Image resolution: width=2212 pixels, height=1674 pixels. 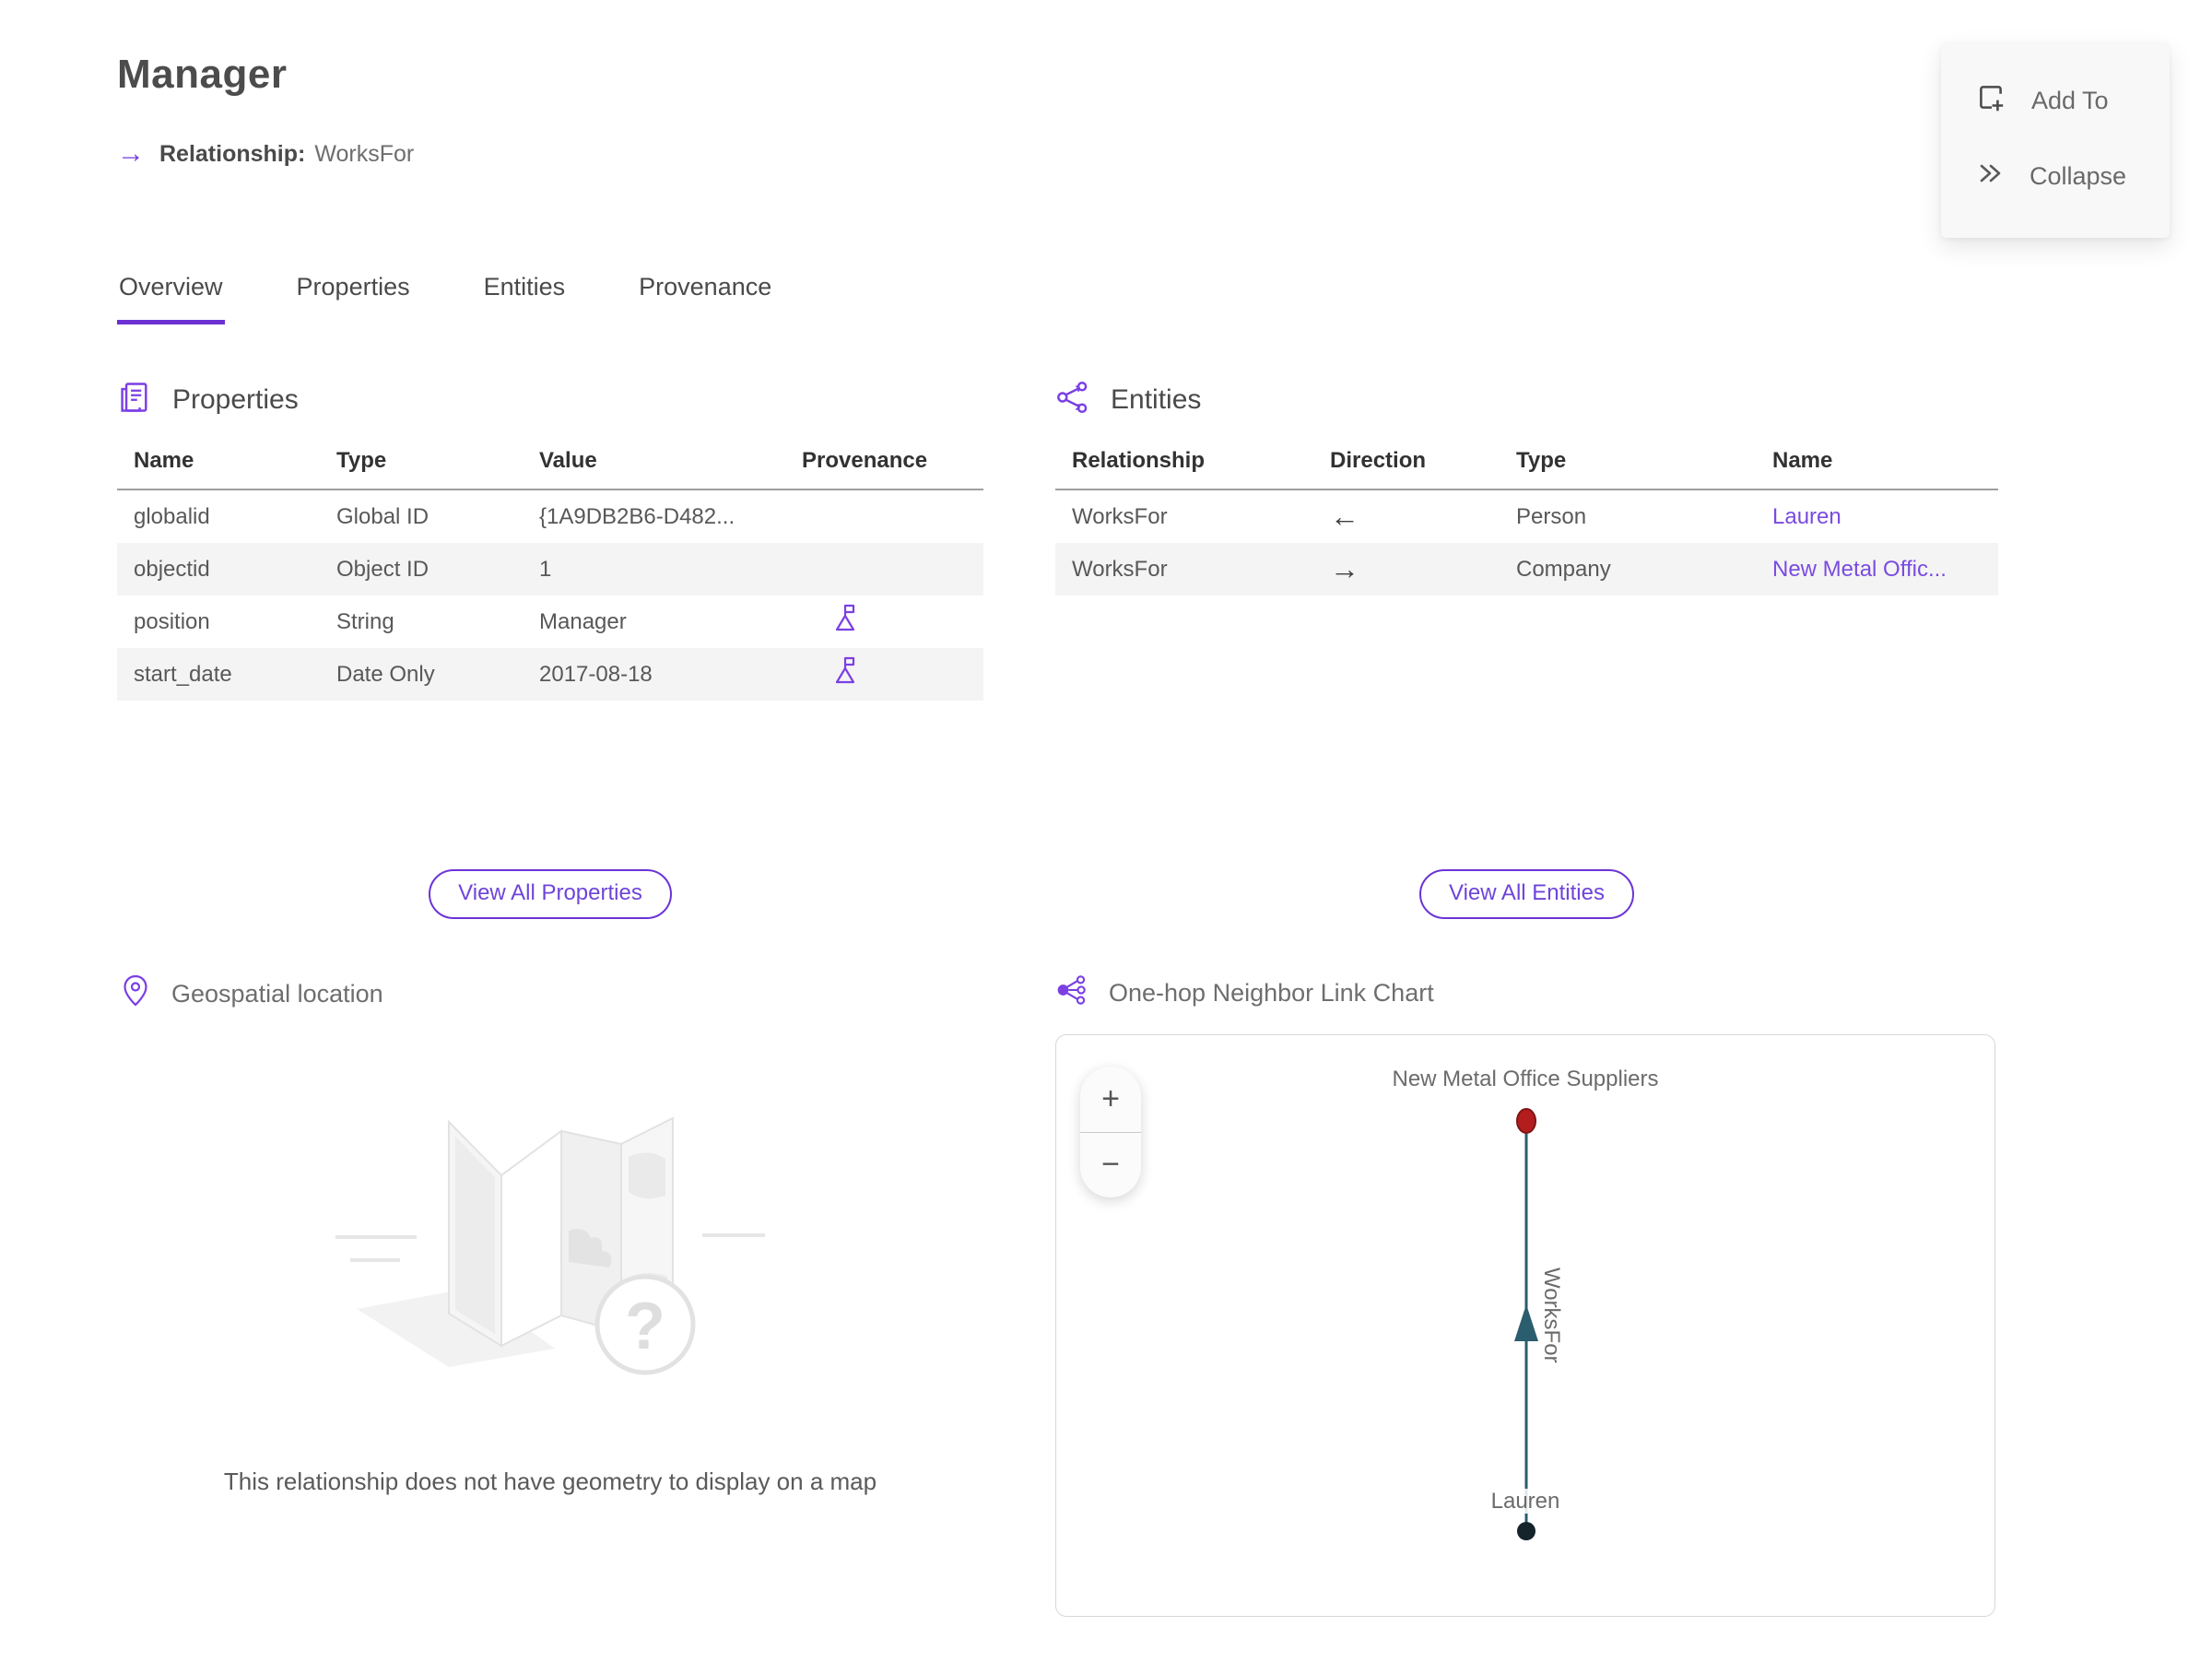 I want to click on relationship-value: WorksFor, so click(x=364, y=154).